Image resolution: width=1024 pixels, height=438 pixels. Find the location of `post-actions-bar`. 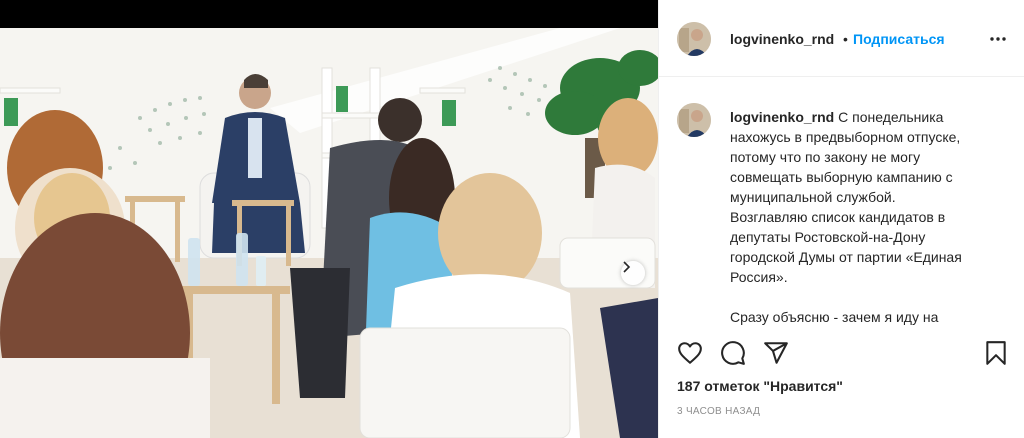

post-actions-bar is located at coordinates (841, 355).